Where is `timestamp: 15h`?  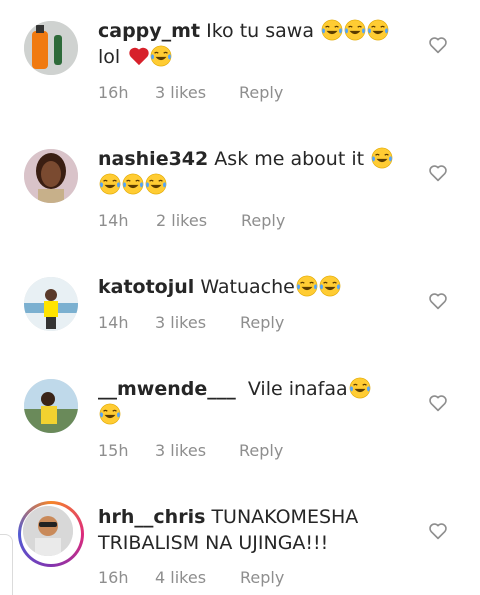
timestamp: 15h is located at coordinates (113, 450).